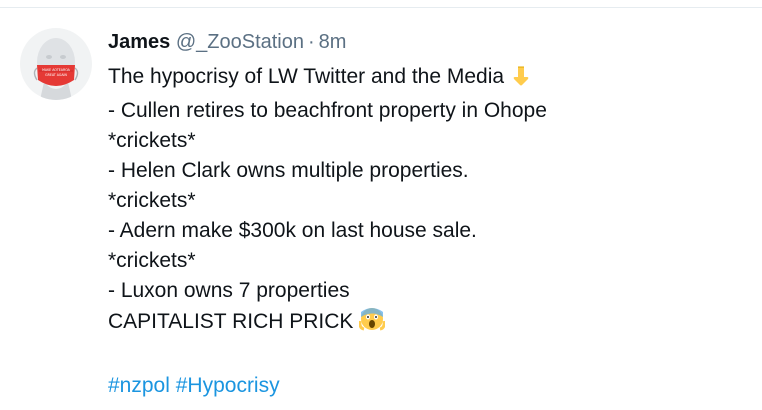  Describe the element at coordinates (228, 385) in the screenshot. I see `hashtag-hypocrisy: #Hypocrisy` at that location.